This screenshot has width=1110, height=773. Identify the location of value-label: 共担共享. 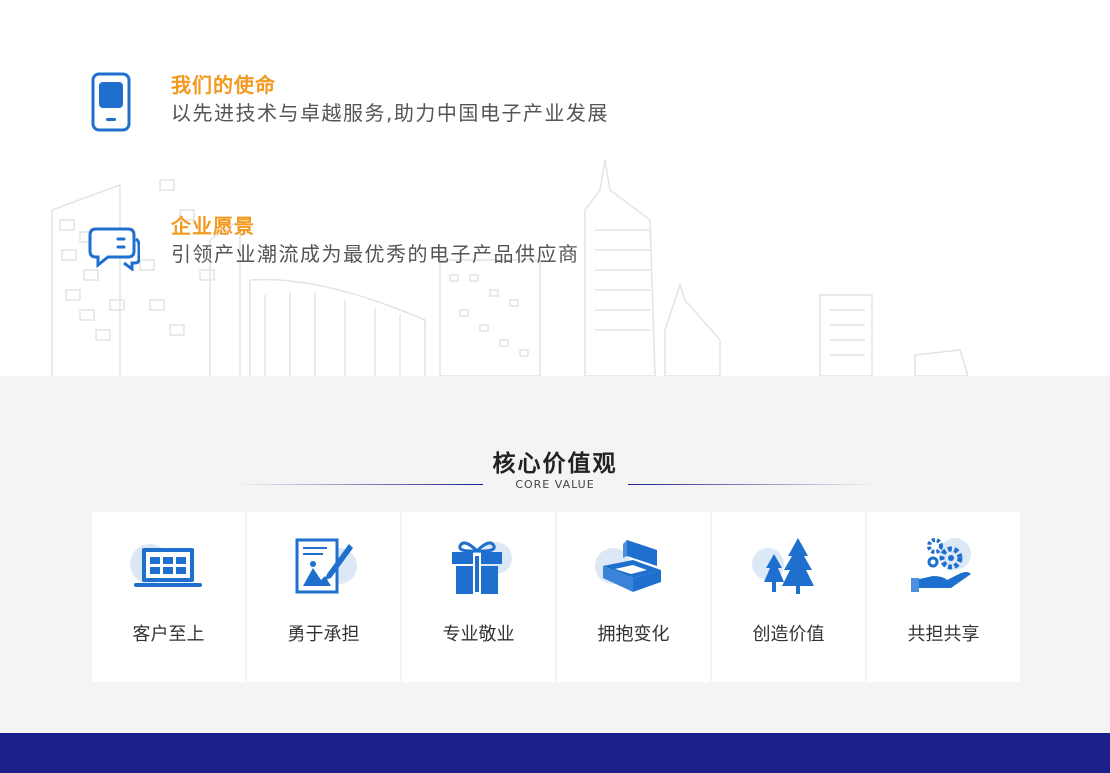
(943, 634).